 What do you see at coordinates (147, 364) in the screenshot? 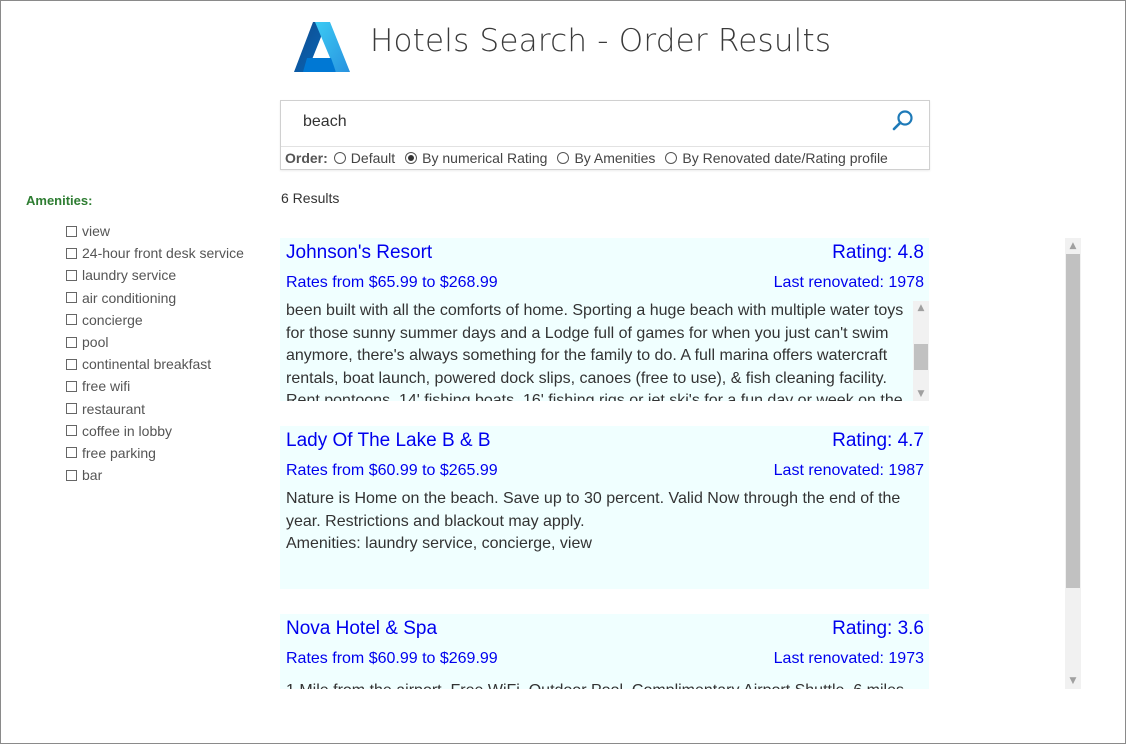
I see `amenity-label: continental breakfast` at bounding box center [147, 364].